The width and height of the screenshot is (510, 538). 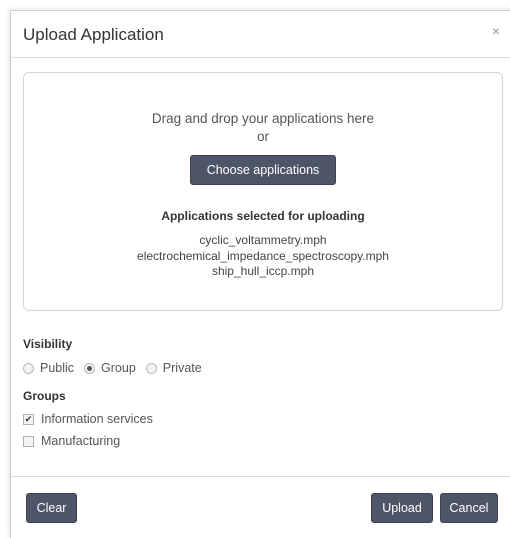 What do you see at coordinates (151, 368) in the screenshot?
I see `visibility-private-radio` at bounding box center [151, 368].